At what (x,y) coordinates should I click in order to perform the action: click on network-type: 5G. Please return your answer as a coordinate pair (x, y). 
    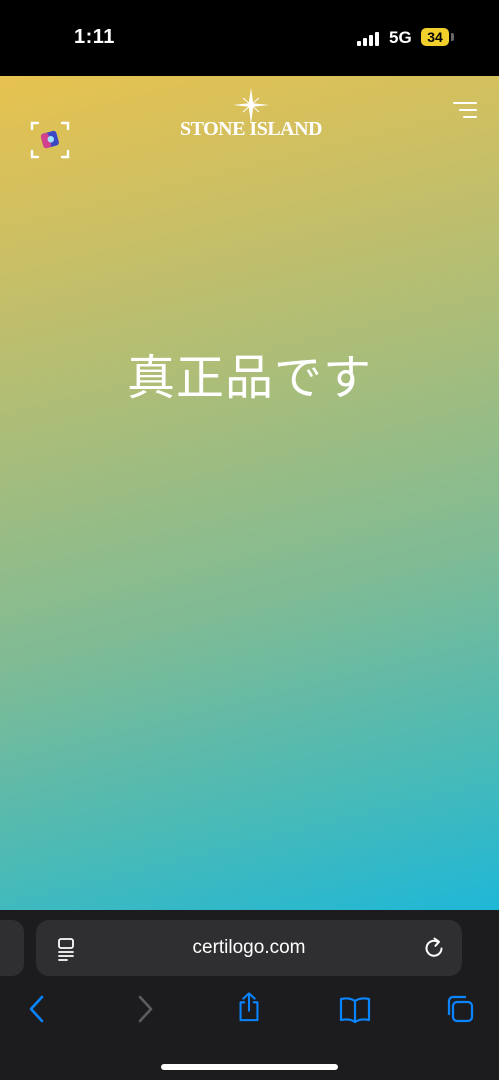
    Looking at the image, I should click on (400, 37).